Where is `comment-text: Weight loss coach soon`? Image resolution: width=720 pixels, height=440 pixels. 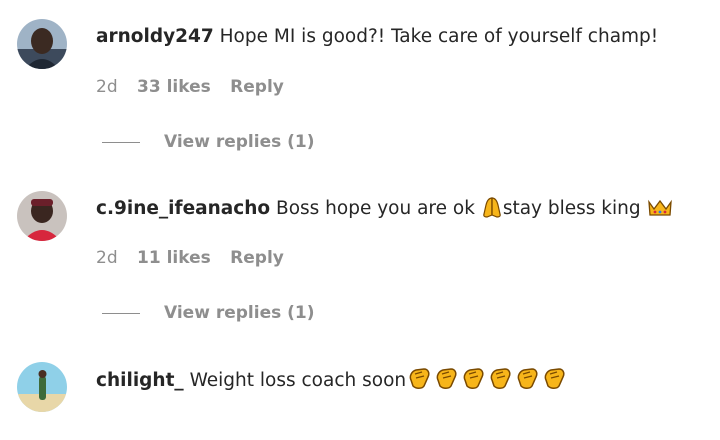 comment-text: Weight loss coach soon is located at coordinates (298, 380).